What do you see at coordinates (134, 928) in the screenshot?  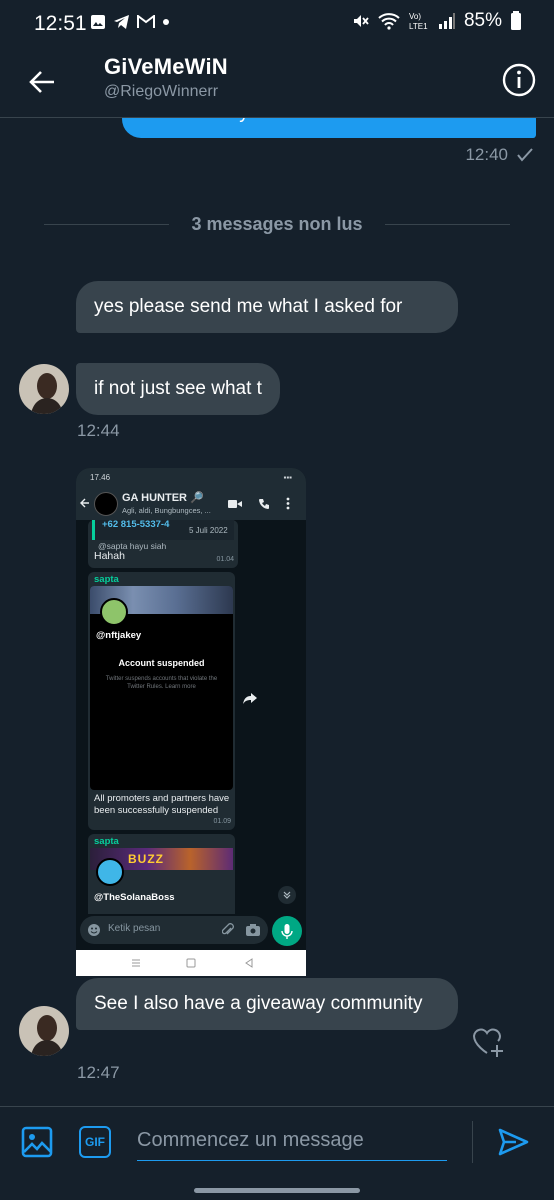 I see `screenshot-input-placeholder: Ketik pesan` at bounding box center [134, 928].